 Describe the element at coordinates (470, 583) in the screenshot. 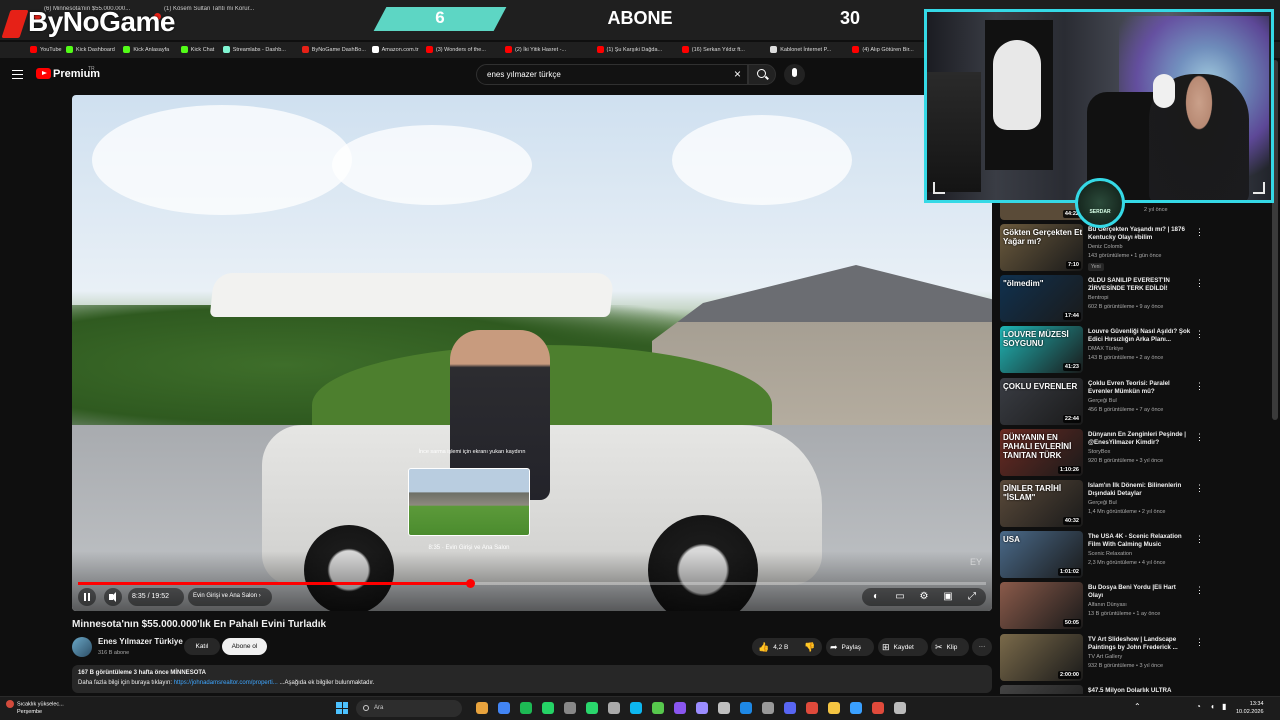

I see `progress-scrubber` at that location.